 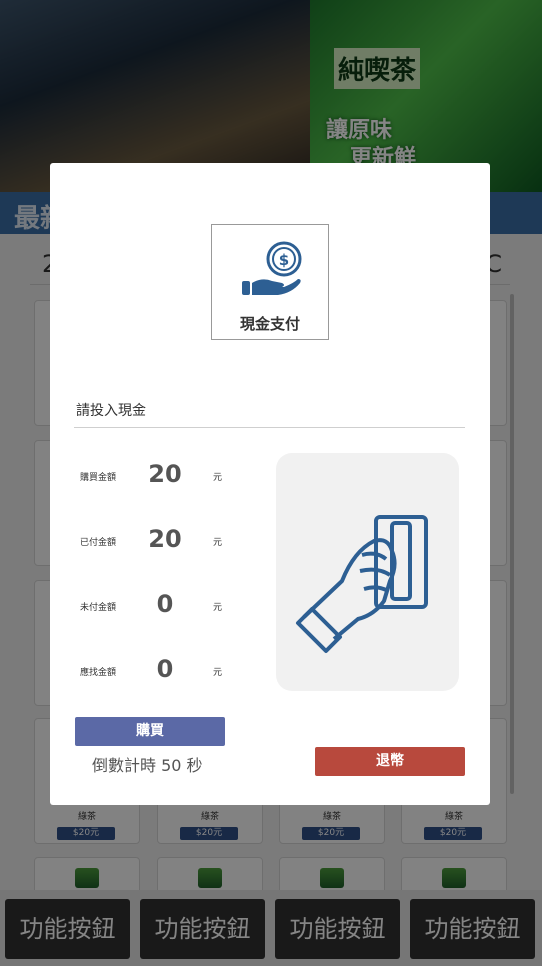 What do you see at coordinates (269, 324) in the screenshot?
I see `payment-method-label: 現金支付` at bounding box center [269, 324].